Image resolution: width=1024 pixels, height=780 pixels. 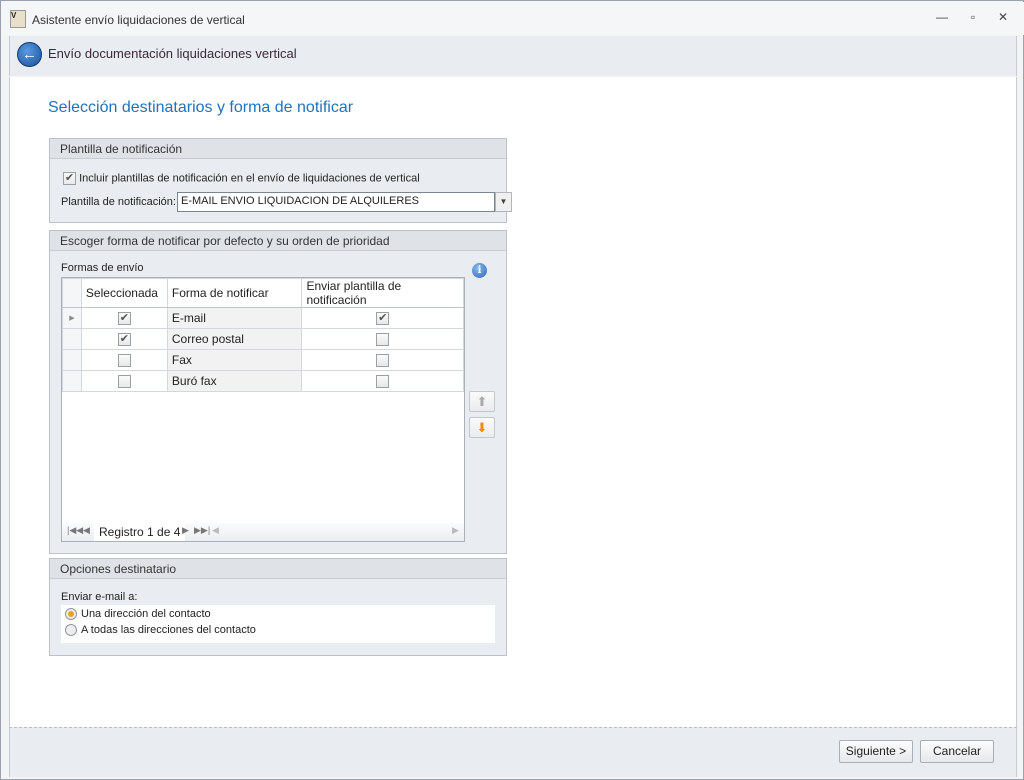 What do you see at coordinates (263, 532) in the screenshot?
I see `grid-navigator: |◀◀ ◀ Registro 1 de 4 ▶ ▶▶| ◀ ▶` at bounding box center [263, 532].